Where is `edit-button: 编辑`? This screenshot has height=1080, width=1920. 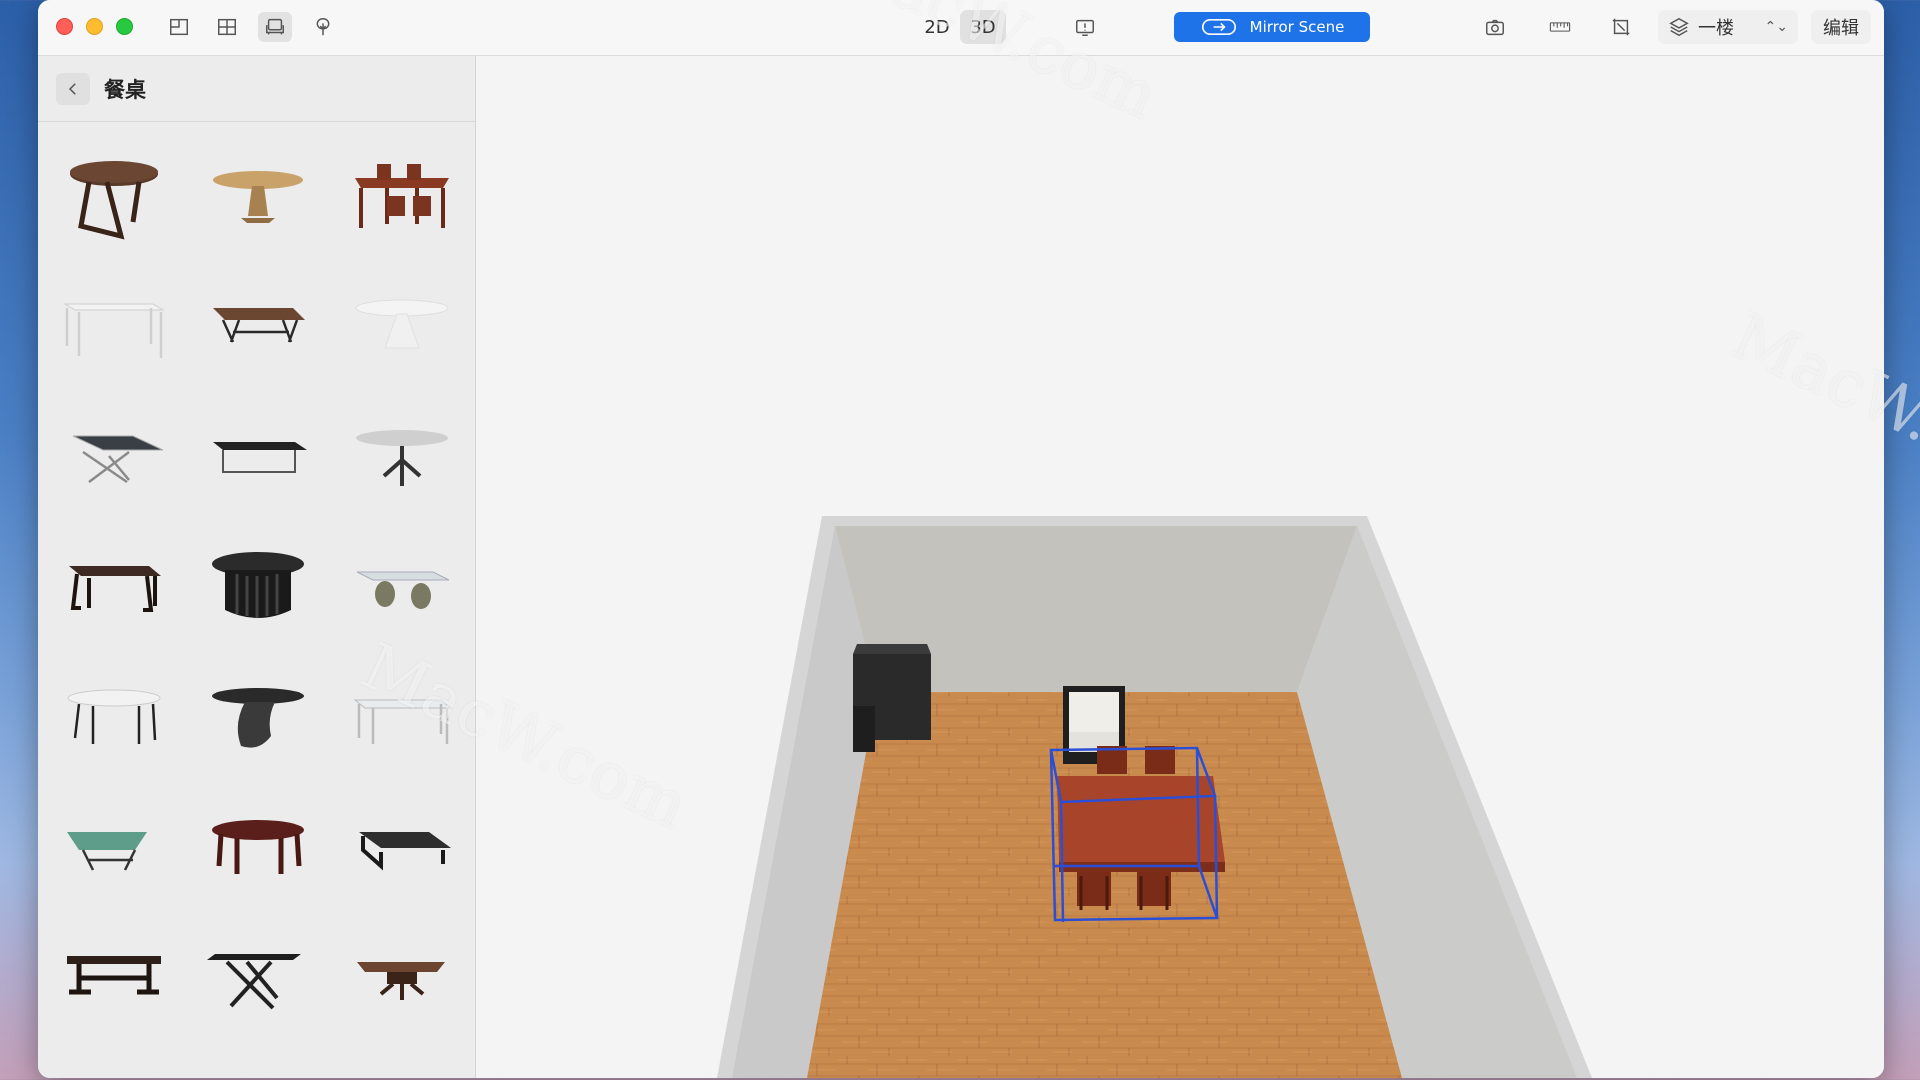
edit-button: 编辑 is located at coordinates (1841, 27).